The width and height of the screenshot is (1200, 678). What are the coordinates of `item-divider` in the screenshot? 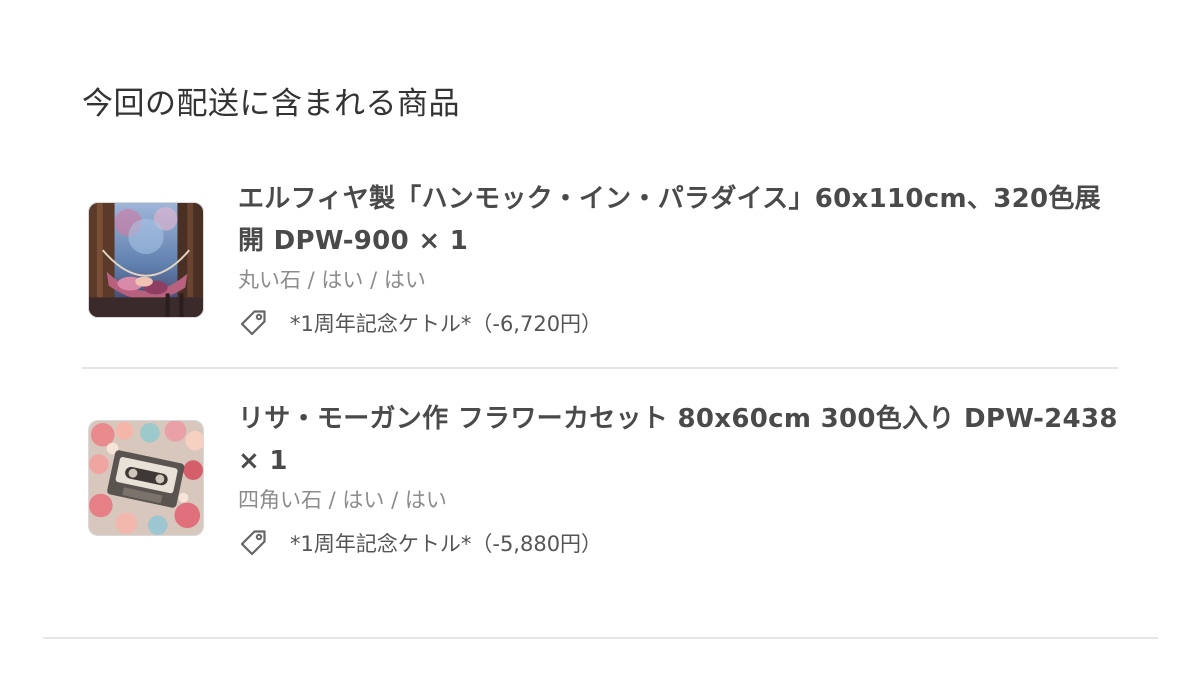 It's located at (600, 368).